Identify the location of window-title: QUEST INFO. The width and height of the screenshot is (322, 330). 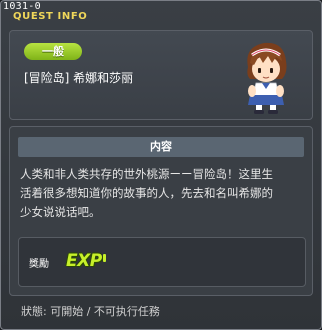
(50, 16).